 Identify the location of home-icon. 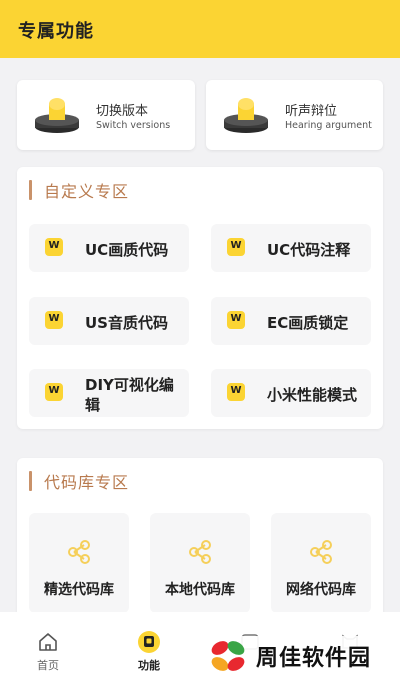
(48, 642).